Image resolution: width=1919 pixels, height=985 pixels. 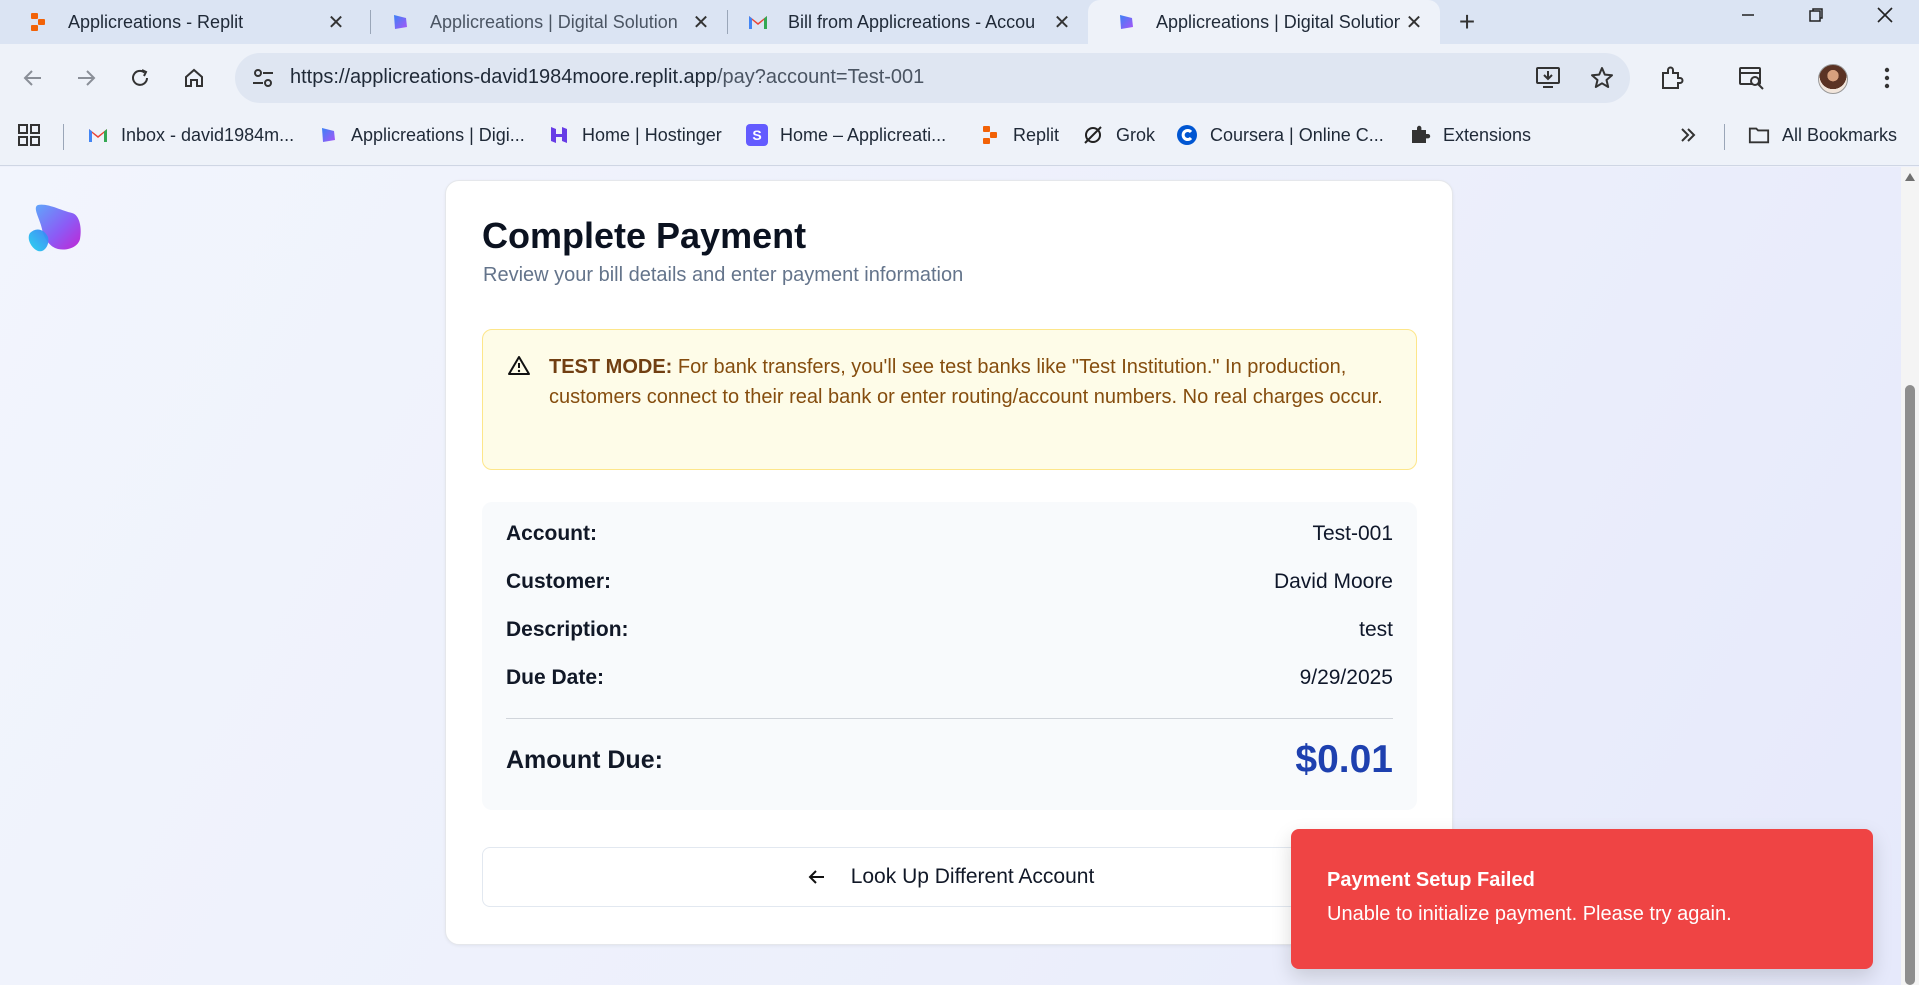 I want to click on page-title: Complete Payment, so click(x=644, y=235).